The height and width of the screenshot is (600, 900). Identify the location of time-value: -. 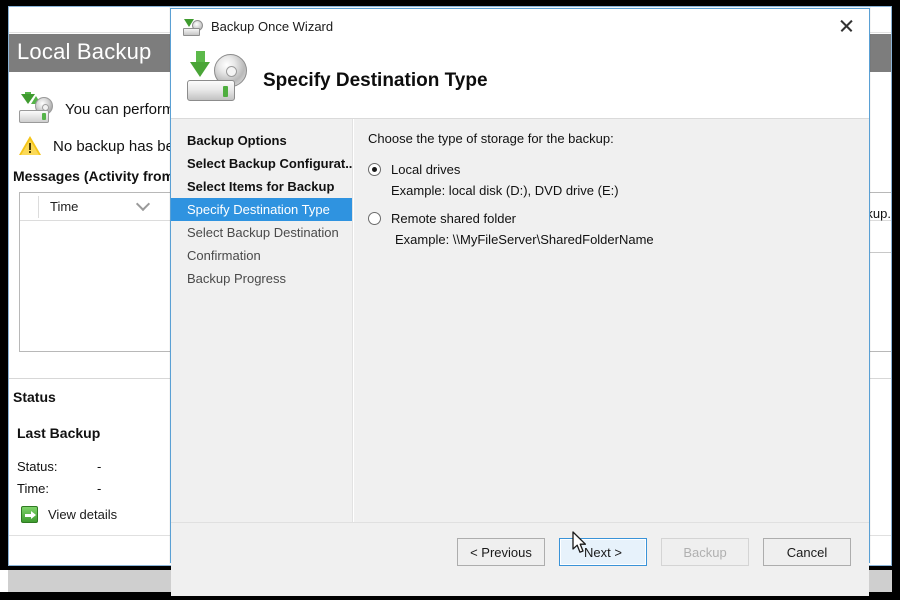
(99, 488).